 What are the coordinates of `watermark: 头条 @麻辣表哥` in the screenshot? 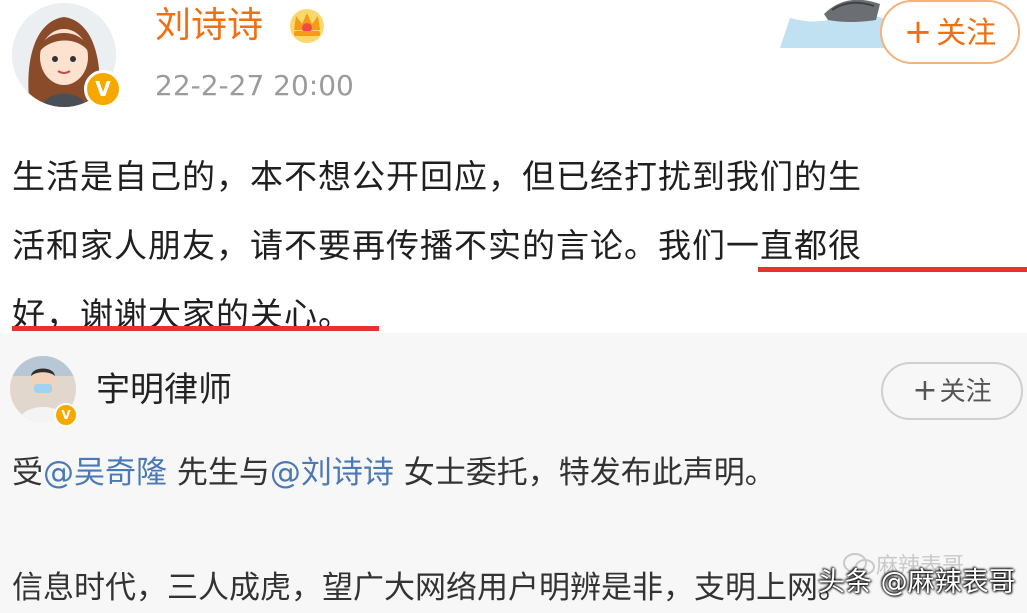 It's located at (917, 582).